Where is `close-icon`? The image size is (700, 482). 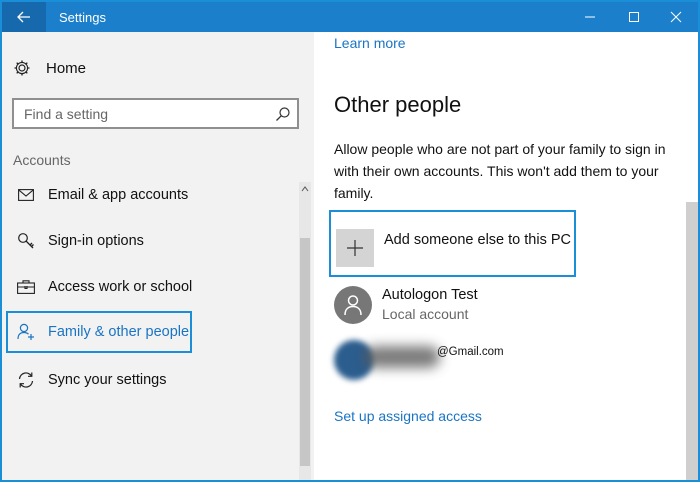 close-icon is located at coordinates (676, 17).